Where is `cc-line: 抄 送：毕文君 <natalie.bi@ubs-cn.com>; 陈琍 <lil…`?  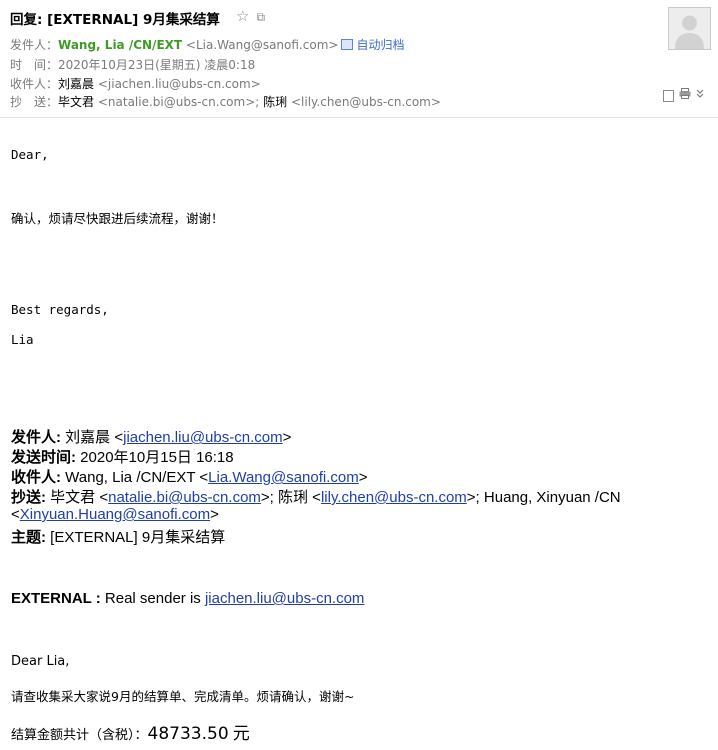 cc-line: 抄 送：毕文君 <natalie.bi@ubs-cn.com>; 陈琍 <lil… is located at coordinates (225, 101).